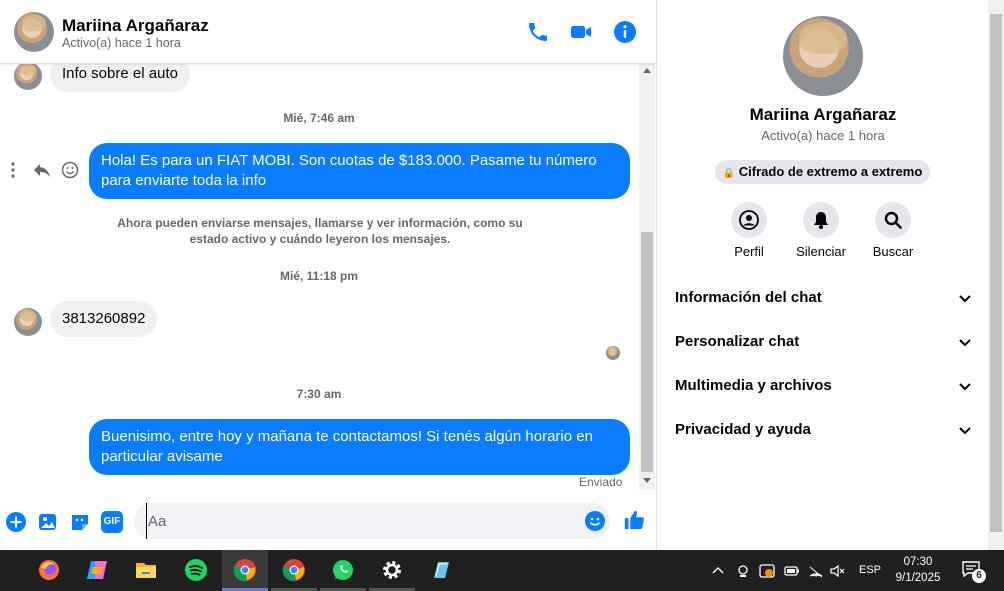 This screenshot has width=1004, height=591. I want to click on section-label: Personalizar chat, so click(737, 341).